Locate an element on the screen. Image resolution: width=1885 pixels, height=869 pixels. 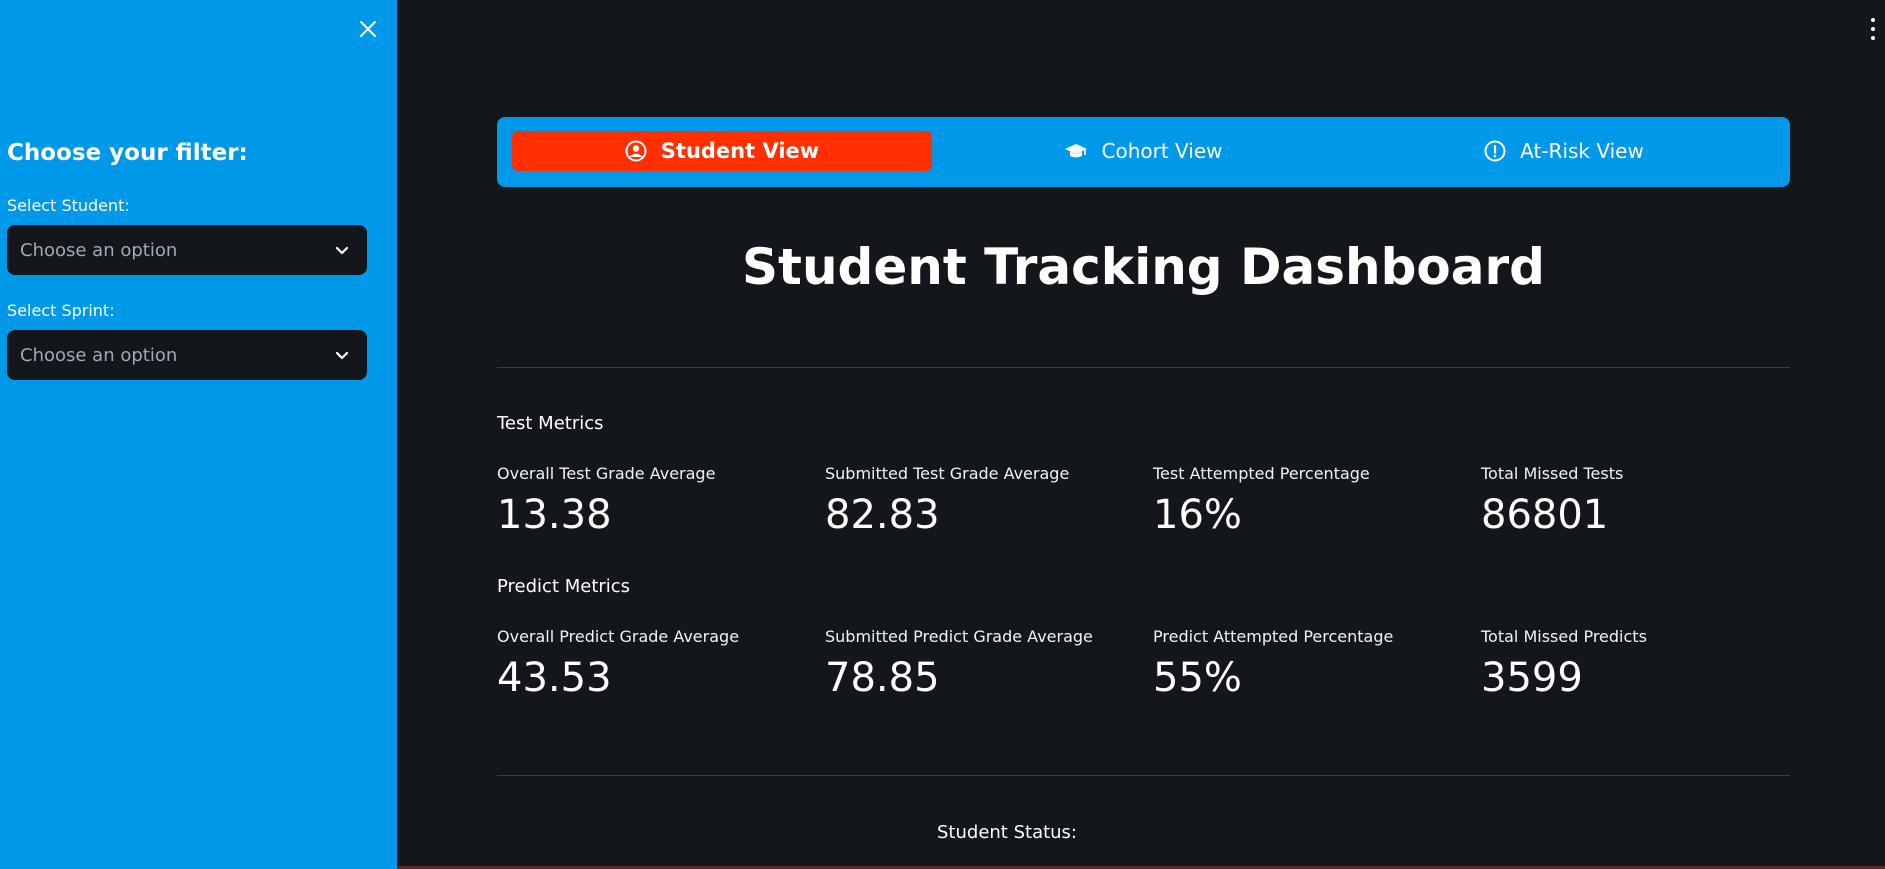
metric-value: 86801 is located at coordinates (1545, 515).